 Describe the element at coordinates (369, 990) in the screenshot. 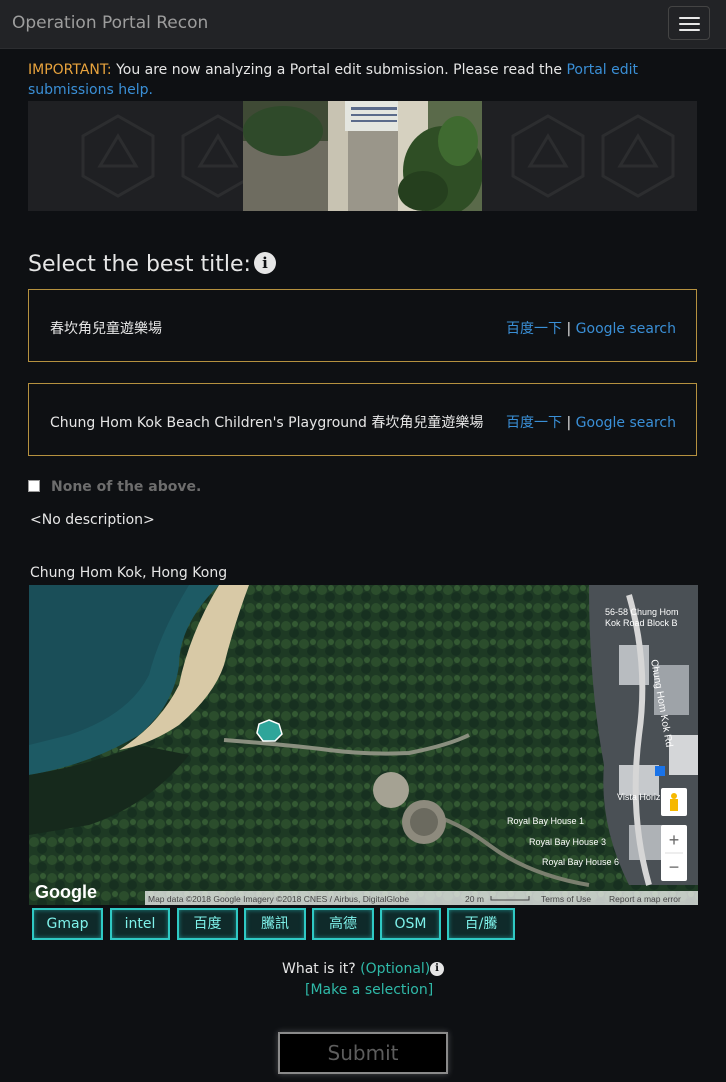

I see `make-selection-link: [Make a selection]` at that location.